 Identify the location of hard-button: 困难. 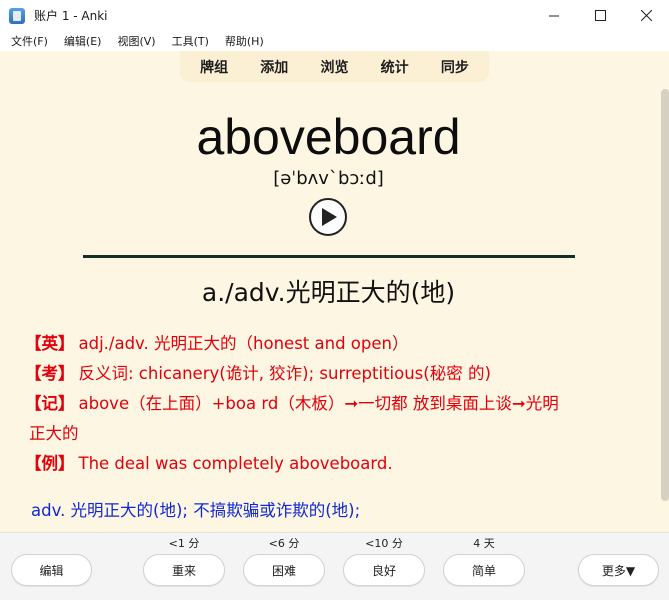
(284, 570).